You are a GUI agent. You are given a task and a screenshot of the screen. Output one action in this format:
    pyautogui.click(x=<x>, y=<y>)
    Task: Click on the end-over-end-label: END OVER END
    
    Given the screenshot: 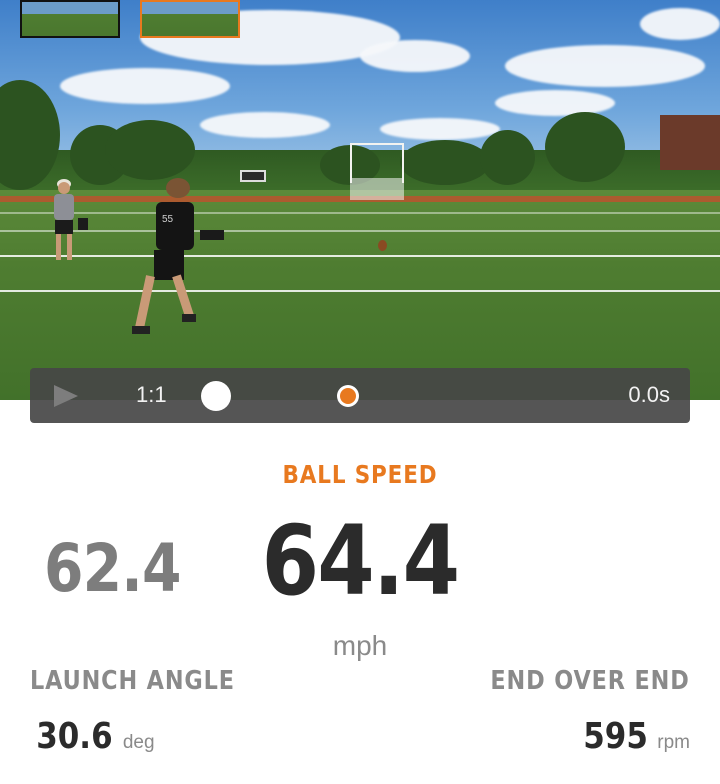 What is the action you would take?
    pyautogui.click(x=590, y=681)
    